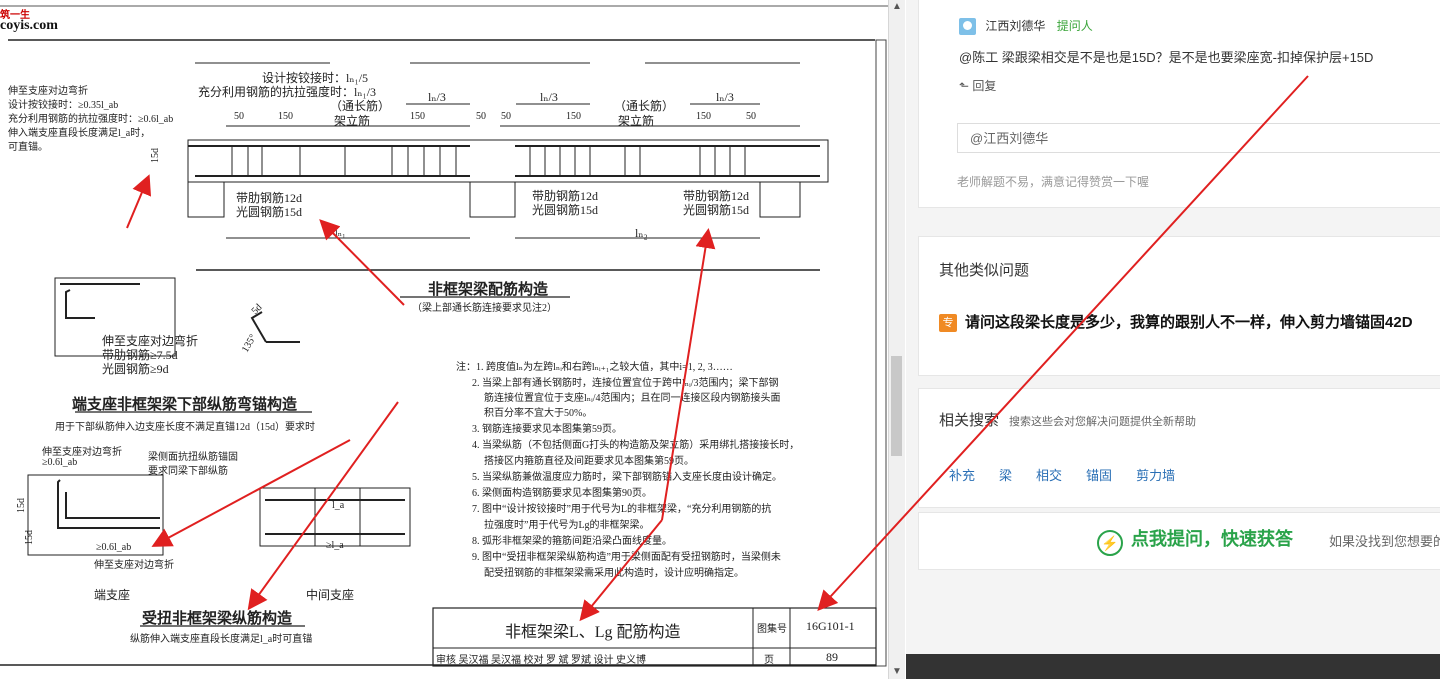 The image size is (1440, 679). I want to click on drawing-text: 可直锚。, so click(28, 147).